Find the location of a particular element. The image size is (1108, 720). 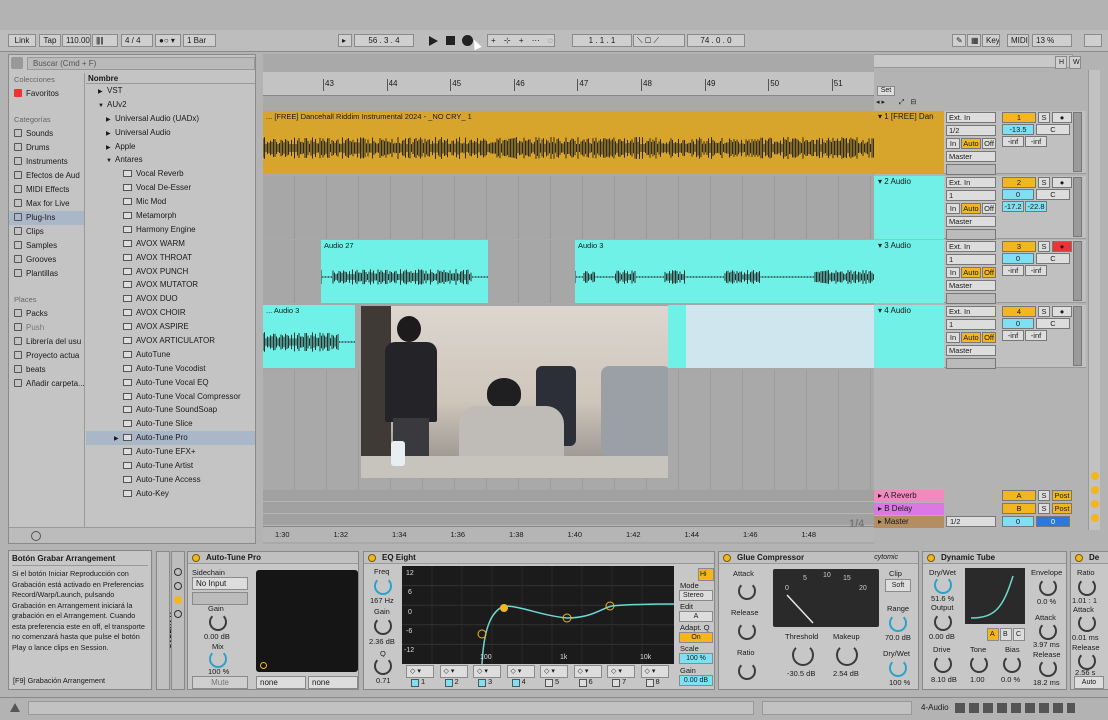

search-field: Buscar (Cmd + F) is located at coordinates (141, 63).